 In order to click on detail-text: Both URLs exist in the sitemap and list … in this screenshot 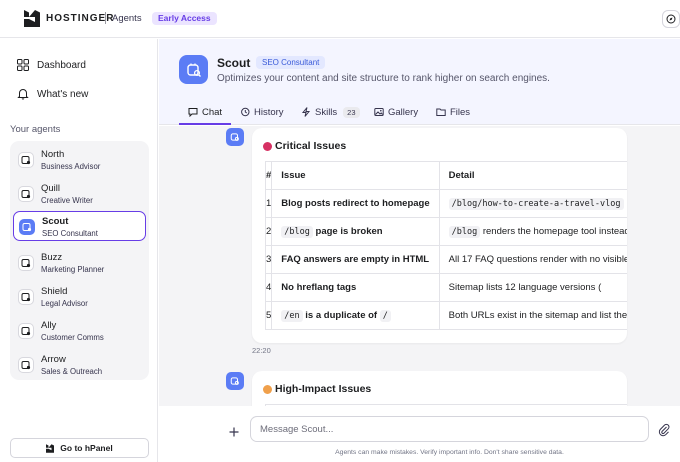, I will do `click(537, 315)`.